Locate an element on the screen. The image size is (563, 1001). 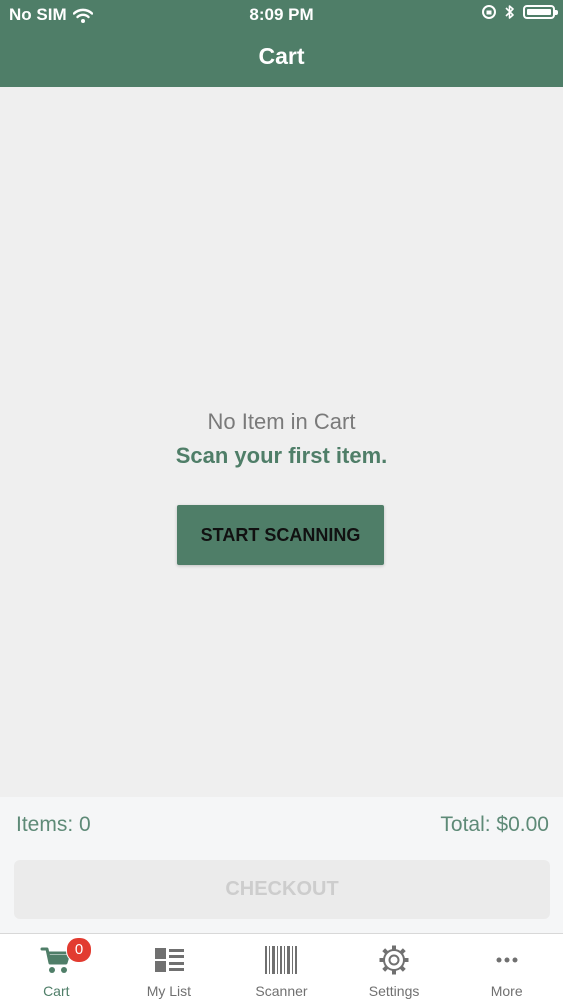
status-bar: No SIM 8:09 PM is located at coordinates (281, 15).